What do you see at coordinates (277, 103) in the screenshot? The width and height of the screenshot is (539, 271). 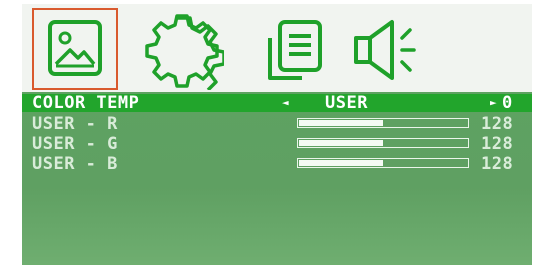 I see `color-temp-row: COLOR TEMP ◄ USER ► 0` at bounding box center [277, 103].